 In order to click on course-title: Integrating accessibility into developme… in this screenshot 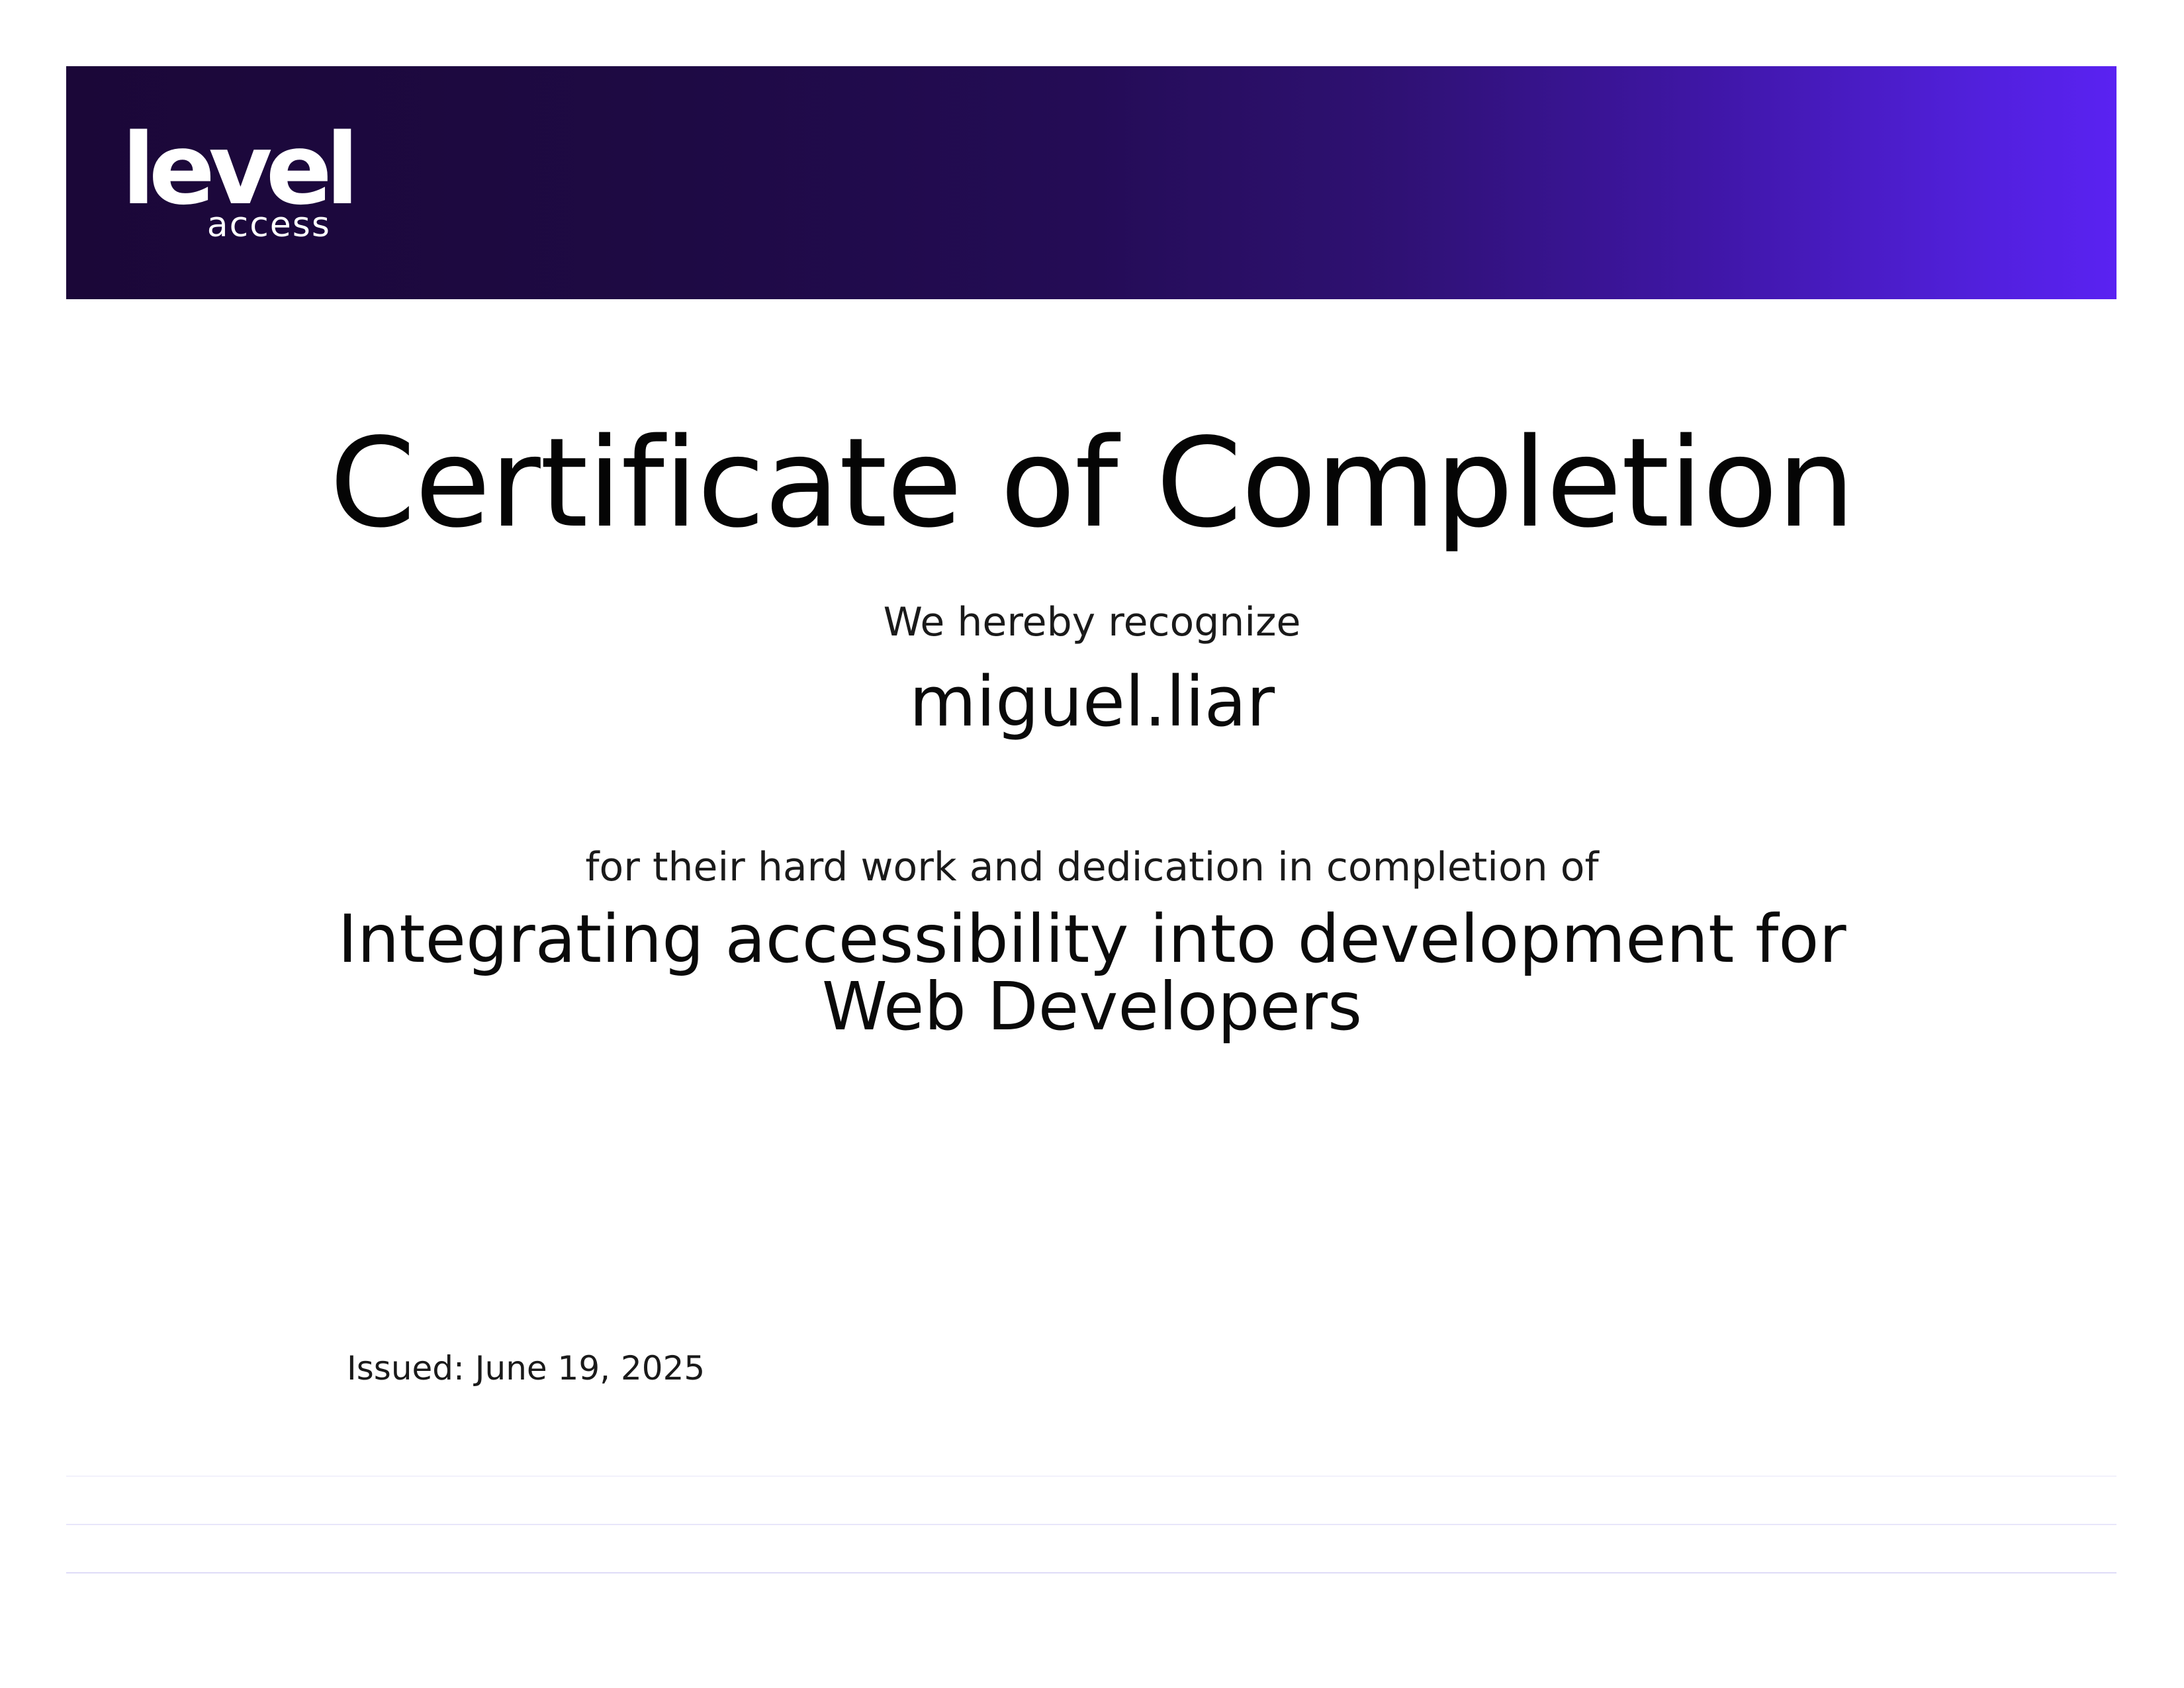, I will do `click(1092, 973)`.